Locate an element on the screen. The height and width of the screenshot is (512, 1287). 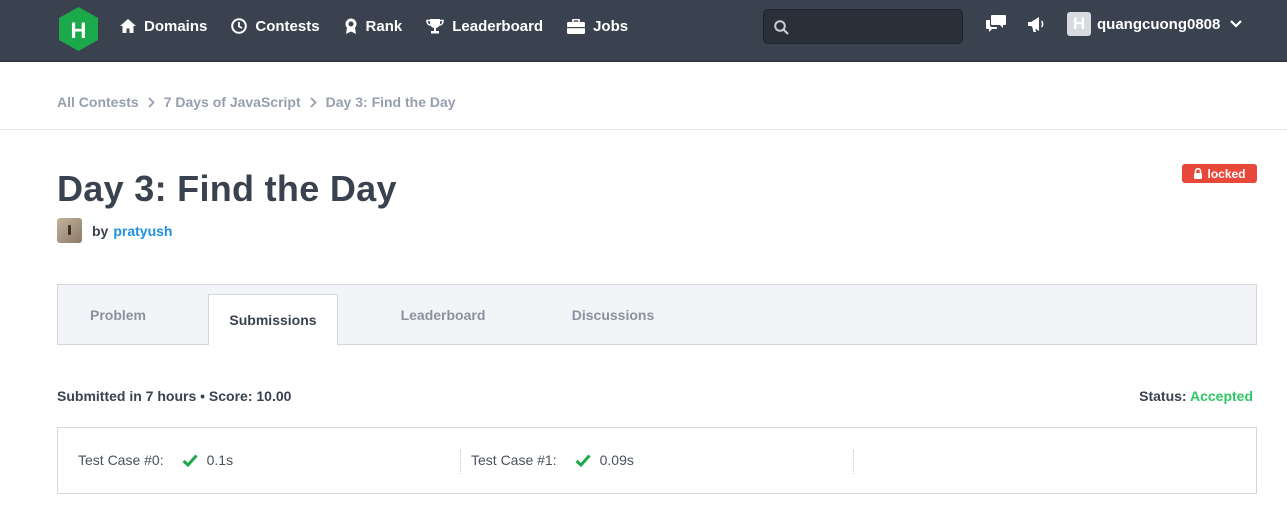
tab-problem: Problem is located at coordinates (118, 315).